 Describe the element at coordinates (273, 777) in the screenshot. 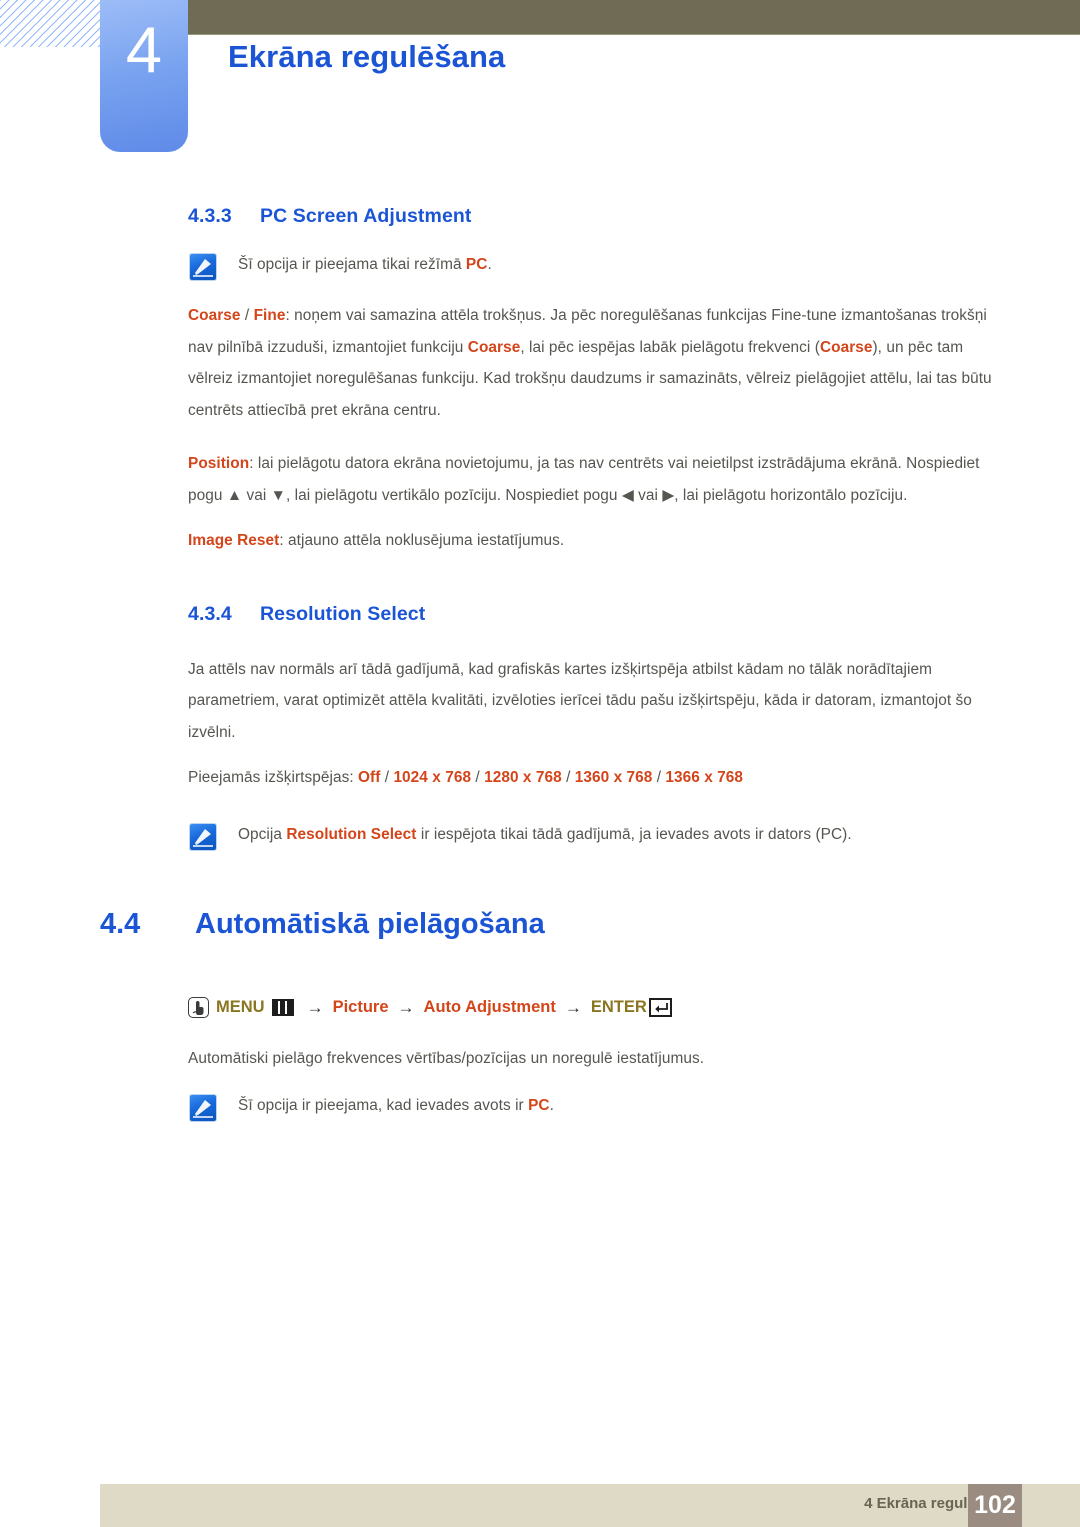

I see `resolution-options-label: Pieejamās izšķirtspējas:` at that location.